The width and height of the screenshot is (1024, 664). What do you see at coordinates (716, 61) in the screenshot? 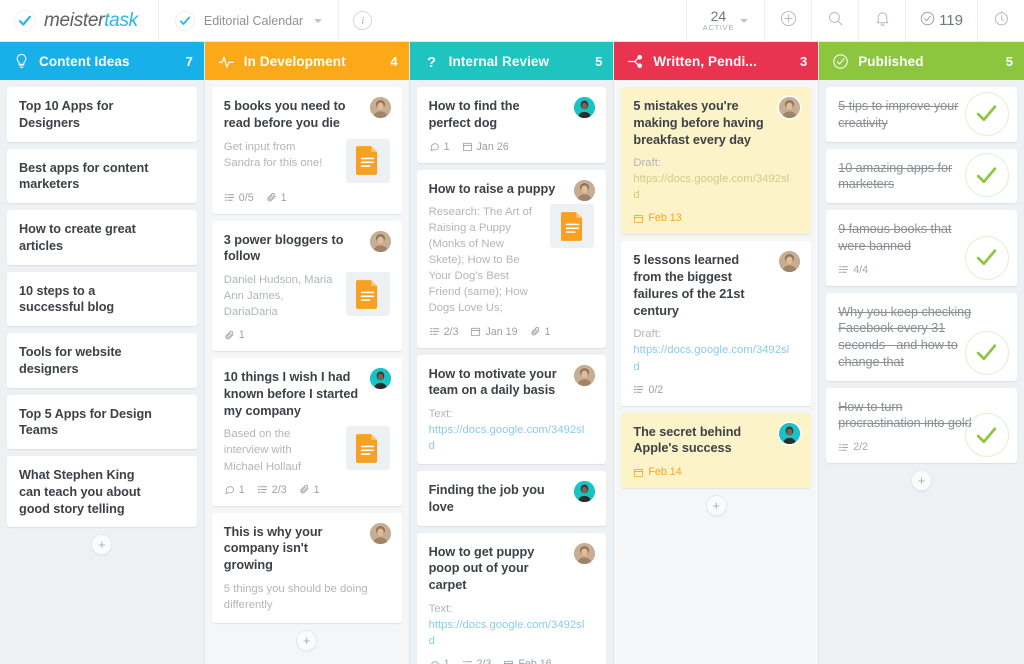
I see `column-header-written-pendi: Written, Pendi... 3` at bounding box center [716, 61].